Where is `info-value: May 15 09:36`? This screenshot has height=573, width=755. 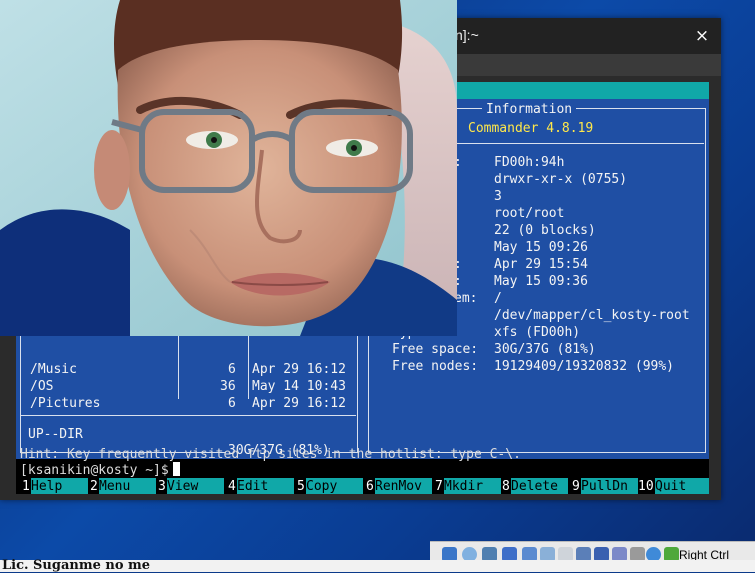
info-value: May 15 09:36 is located at coordinates (541, 281).